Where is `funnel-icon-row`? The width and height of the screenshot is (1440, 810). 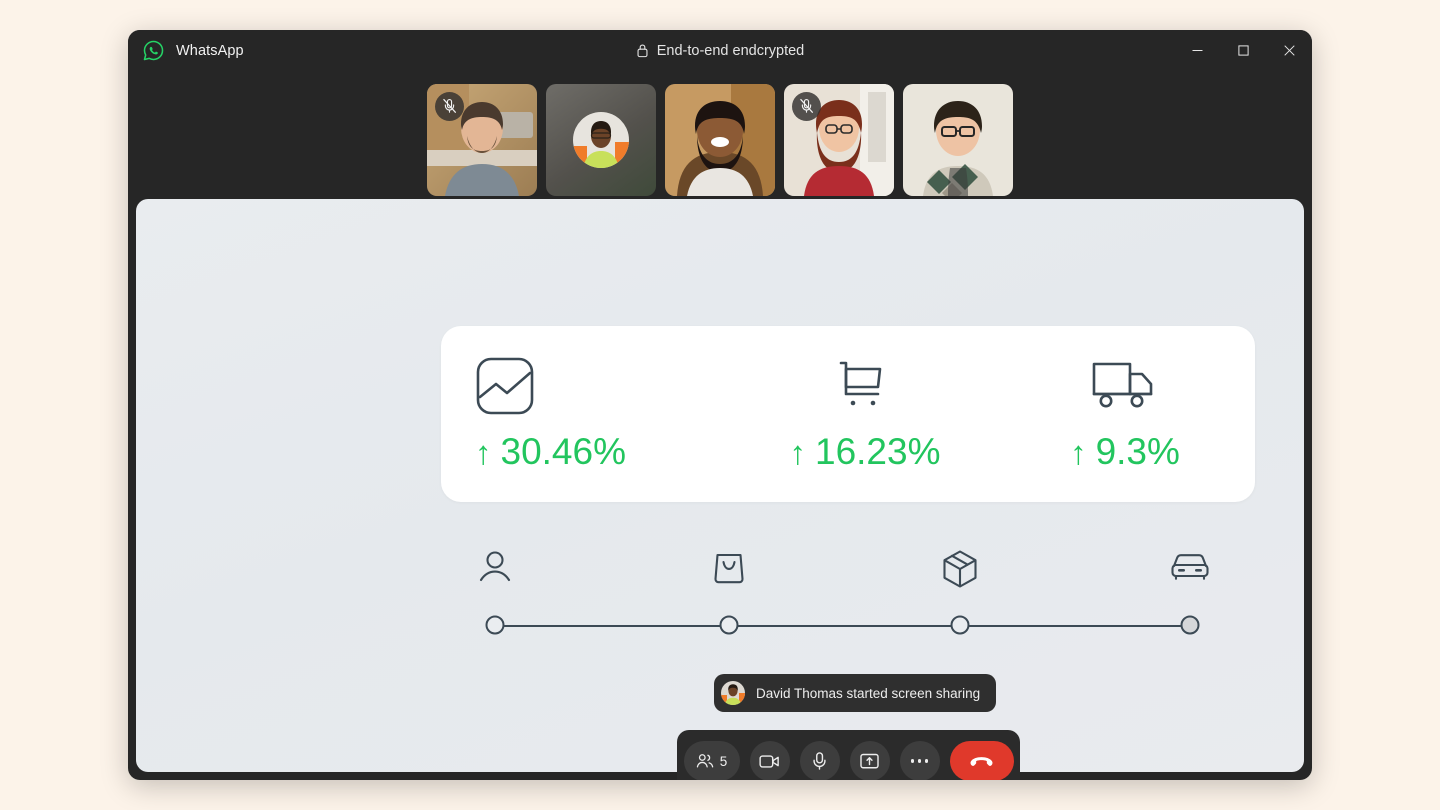
funnel-icon-row is located at coordinates (843, 573).